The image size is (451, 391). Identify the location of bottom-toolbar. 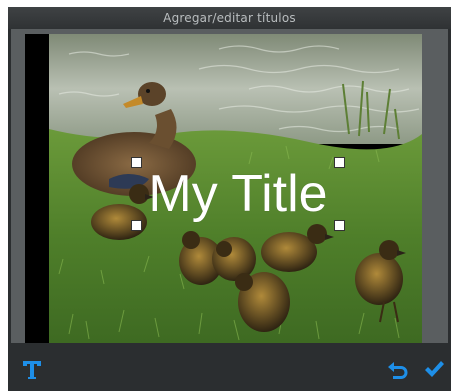
(229, 367).